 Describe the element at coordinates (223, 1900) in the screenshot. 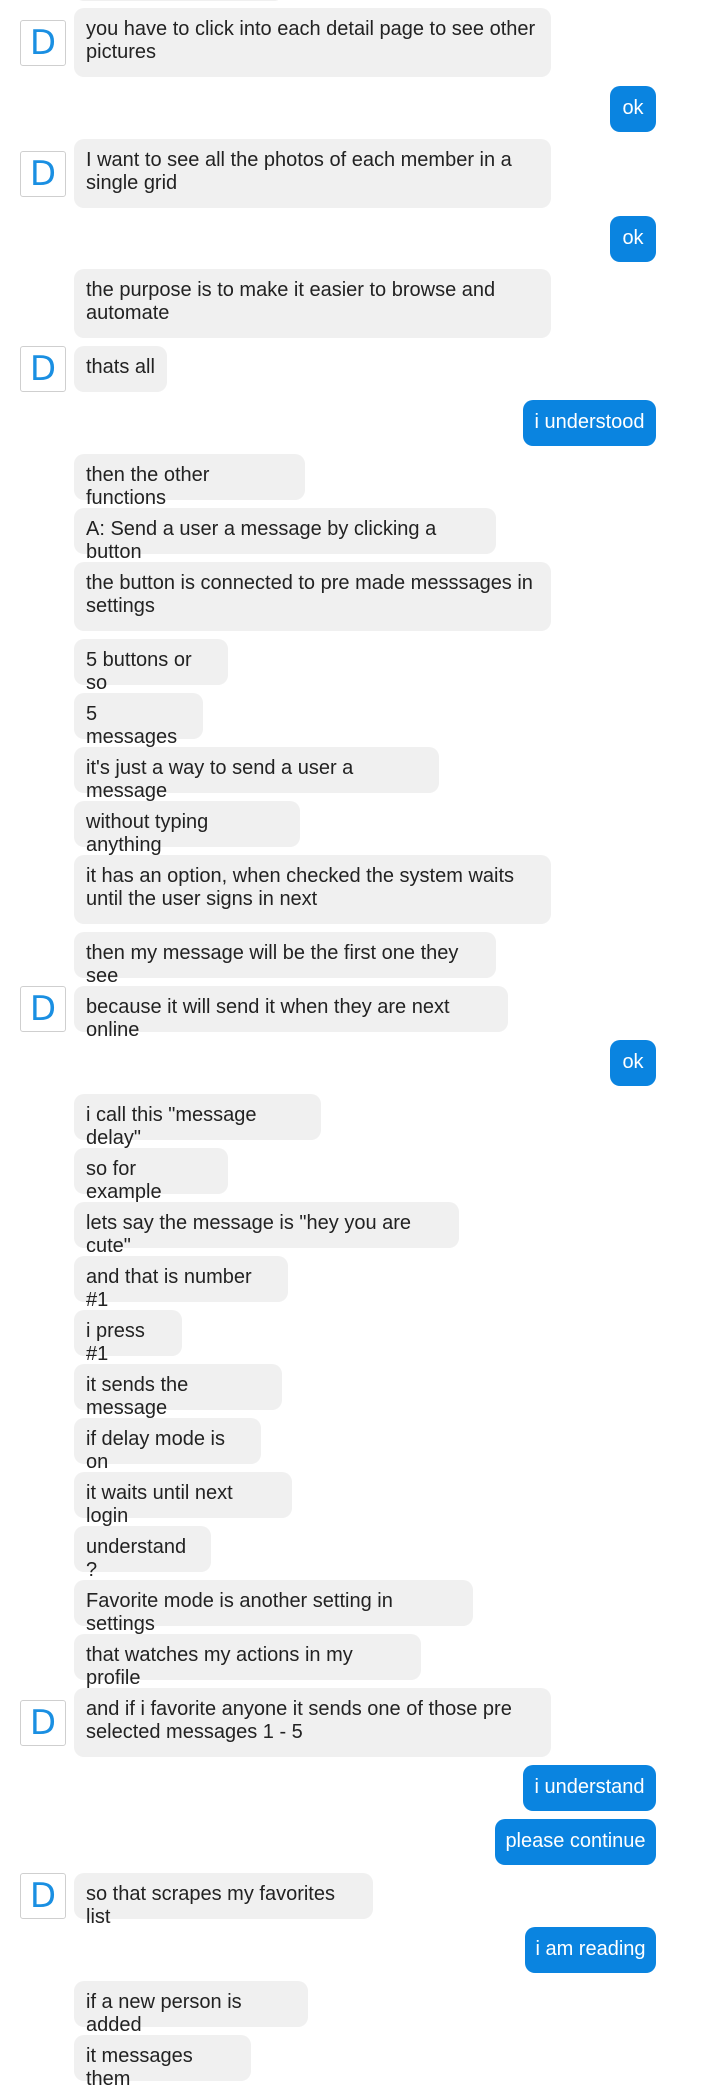

I see `incoming-message-bubble: so that scrapes my favorites list` at that location.